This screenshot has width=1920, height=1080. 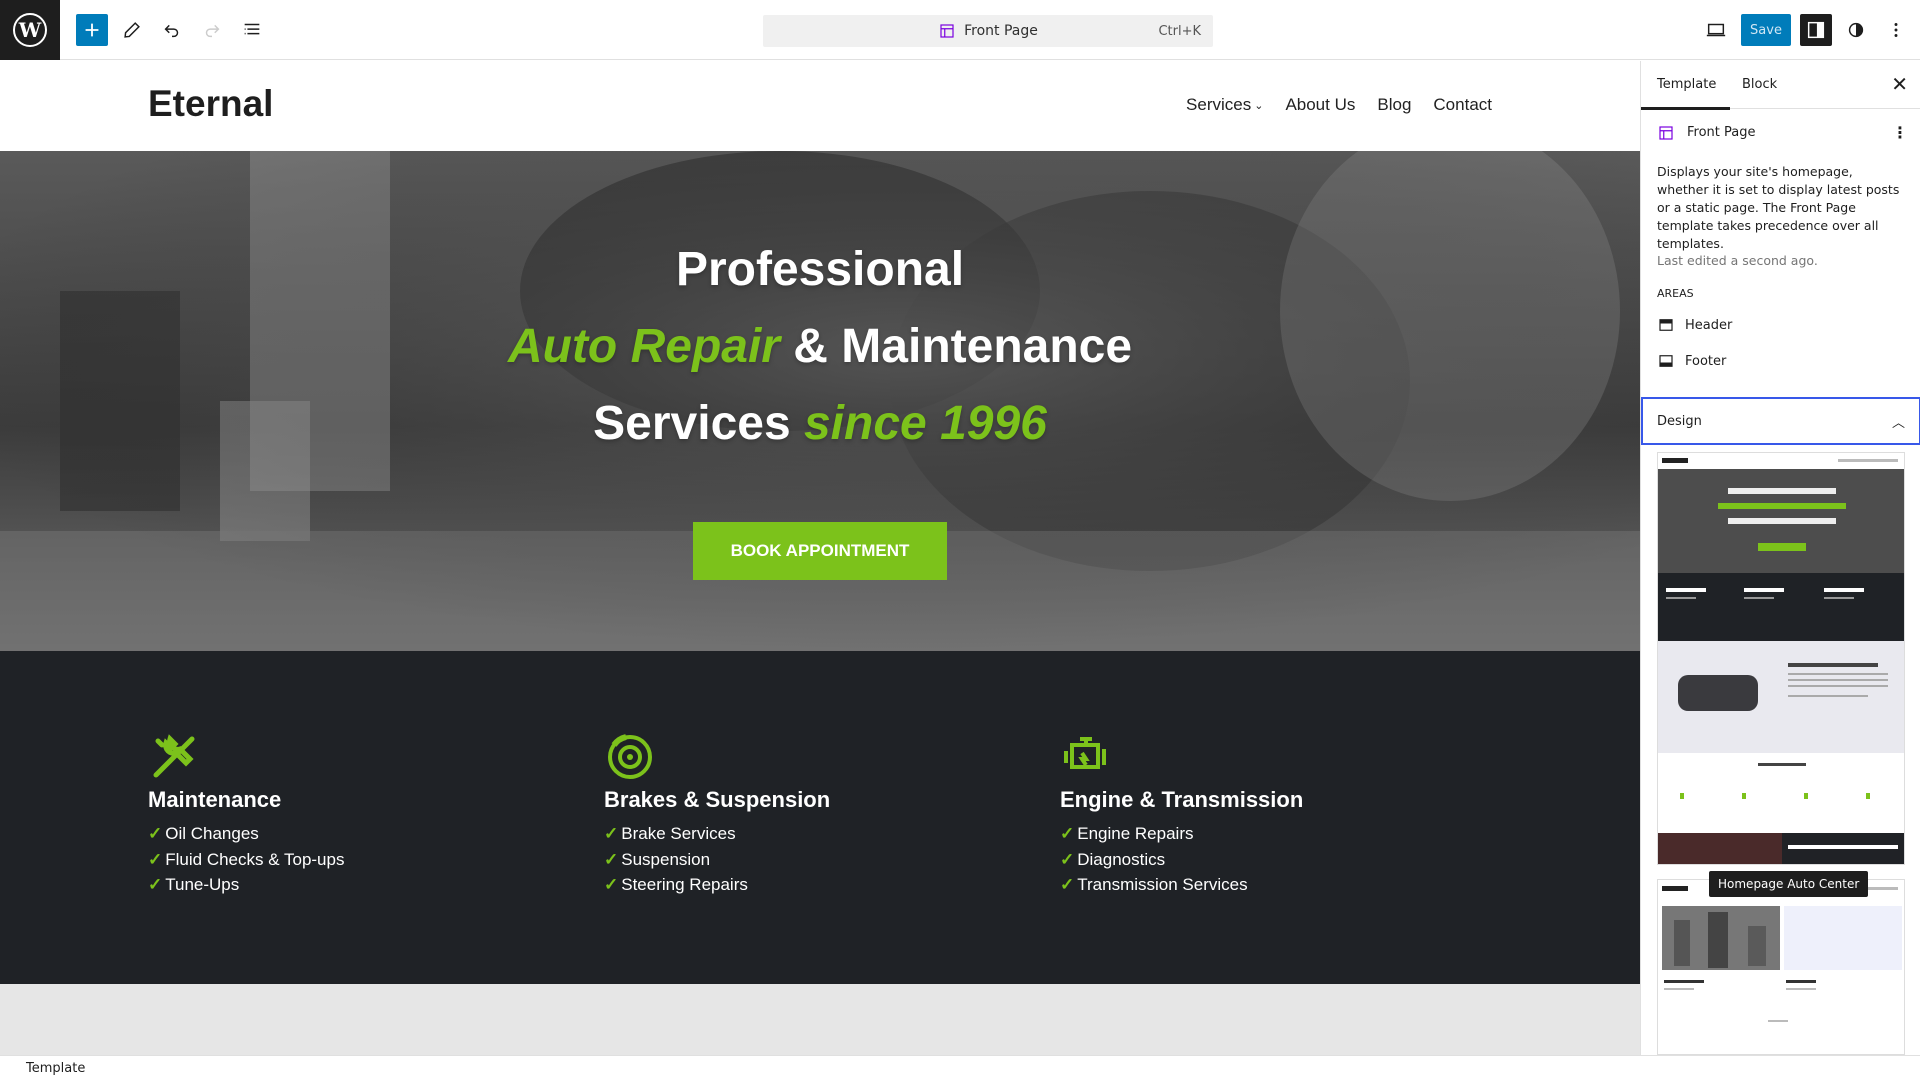 What do you see at coordinates (1780, 421) in the screenshot?
I see `design-panel-toggle: Design ︿` at bounding box center [1780, 421].